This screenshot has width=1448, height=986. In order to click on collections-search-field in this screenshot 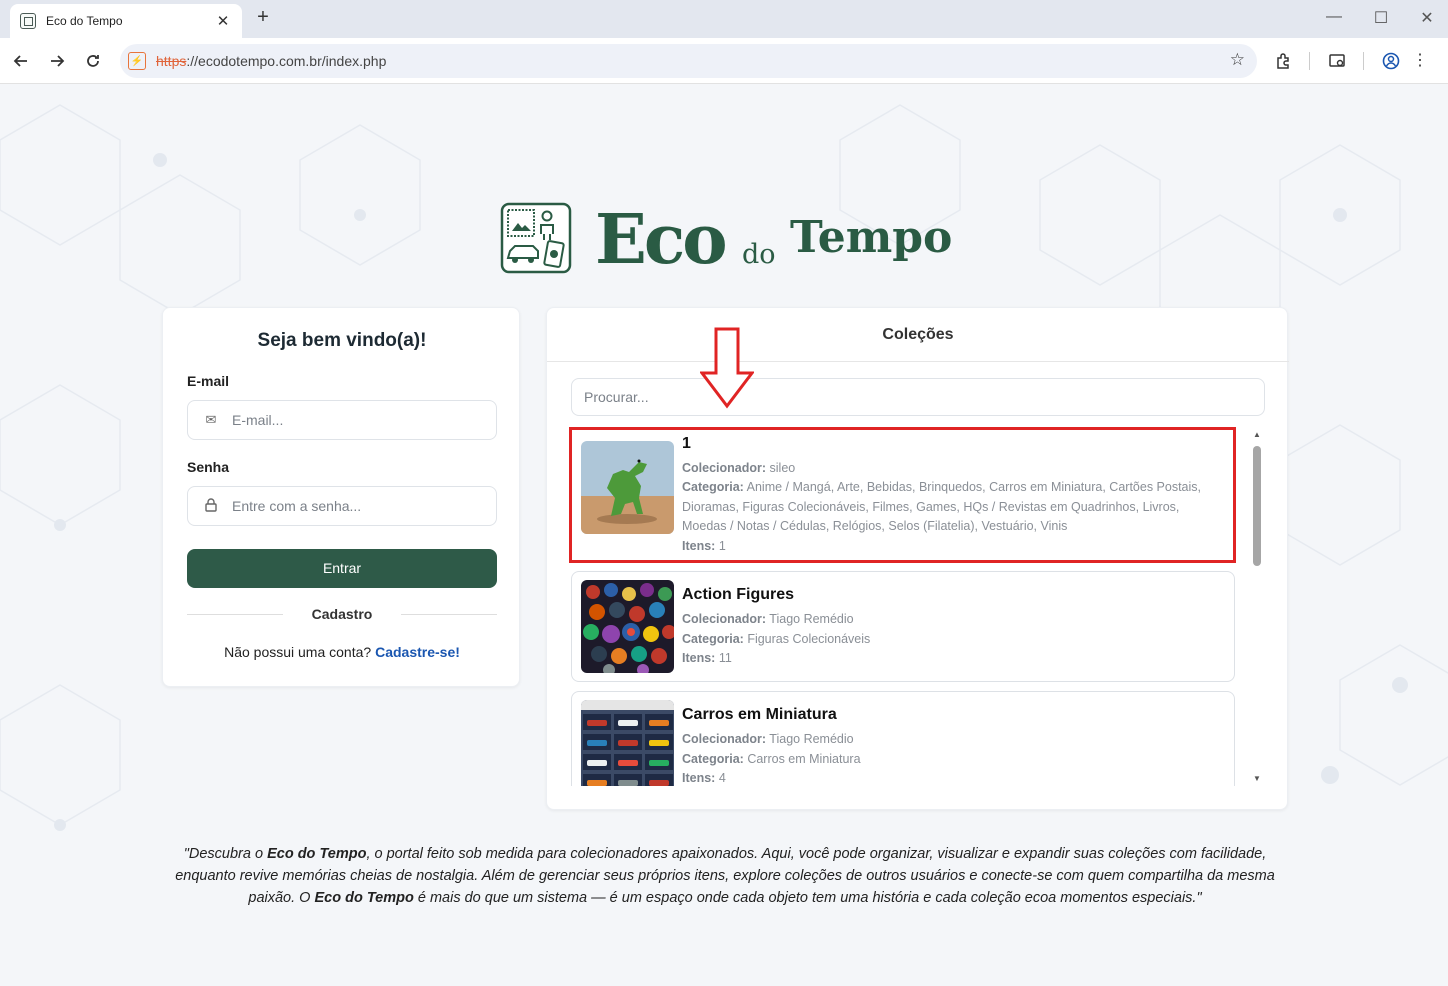, I will do `click(918, 397)`.